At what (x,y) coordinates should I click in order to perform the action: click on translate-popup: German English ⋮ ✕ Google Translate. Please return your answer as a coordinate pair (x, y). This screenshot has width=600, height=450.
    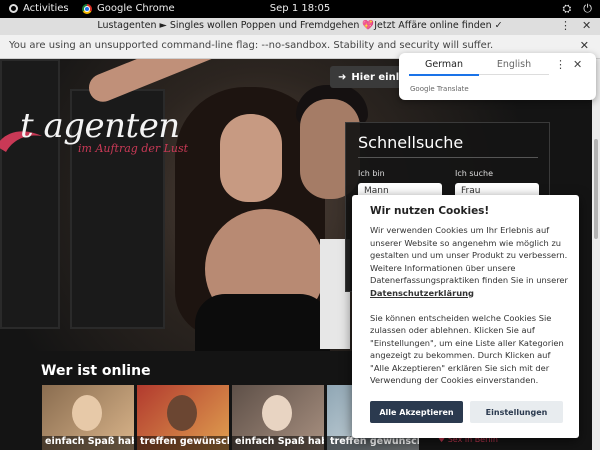
    Looking at the image, I should click on (497, 76).